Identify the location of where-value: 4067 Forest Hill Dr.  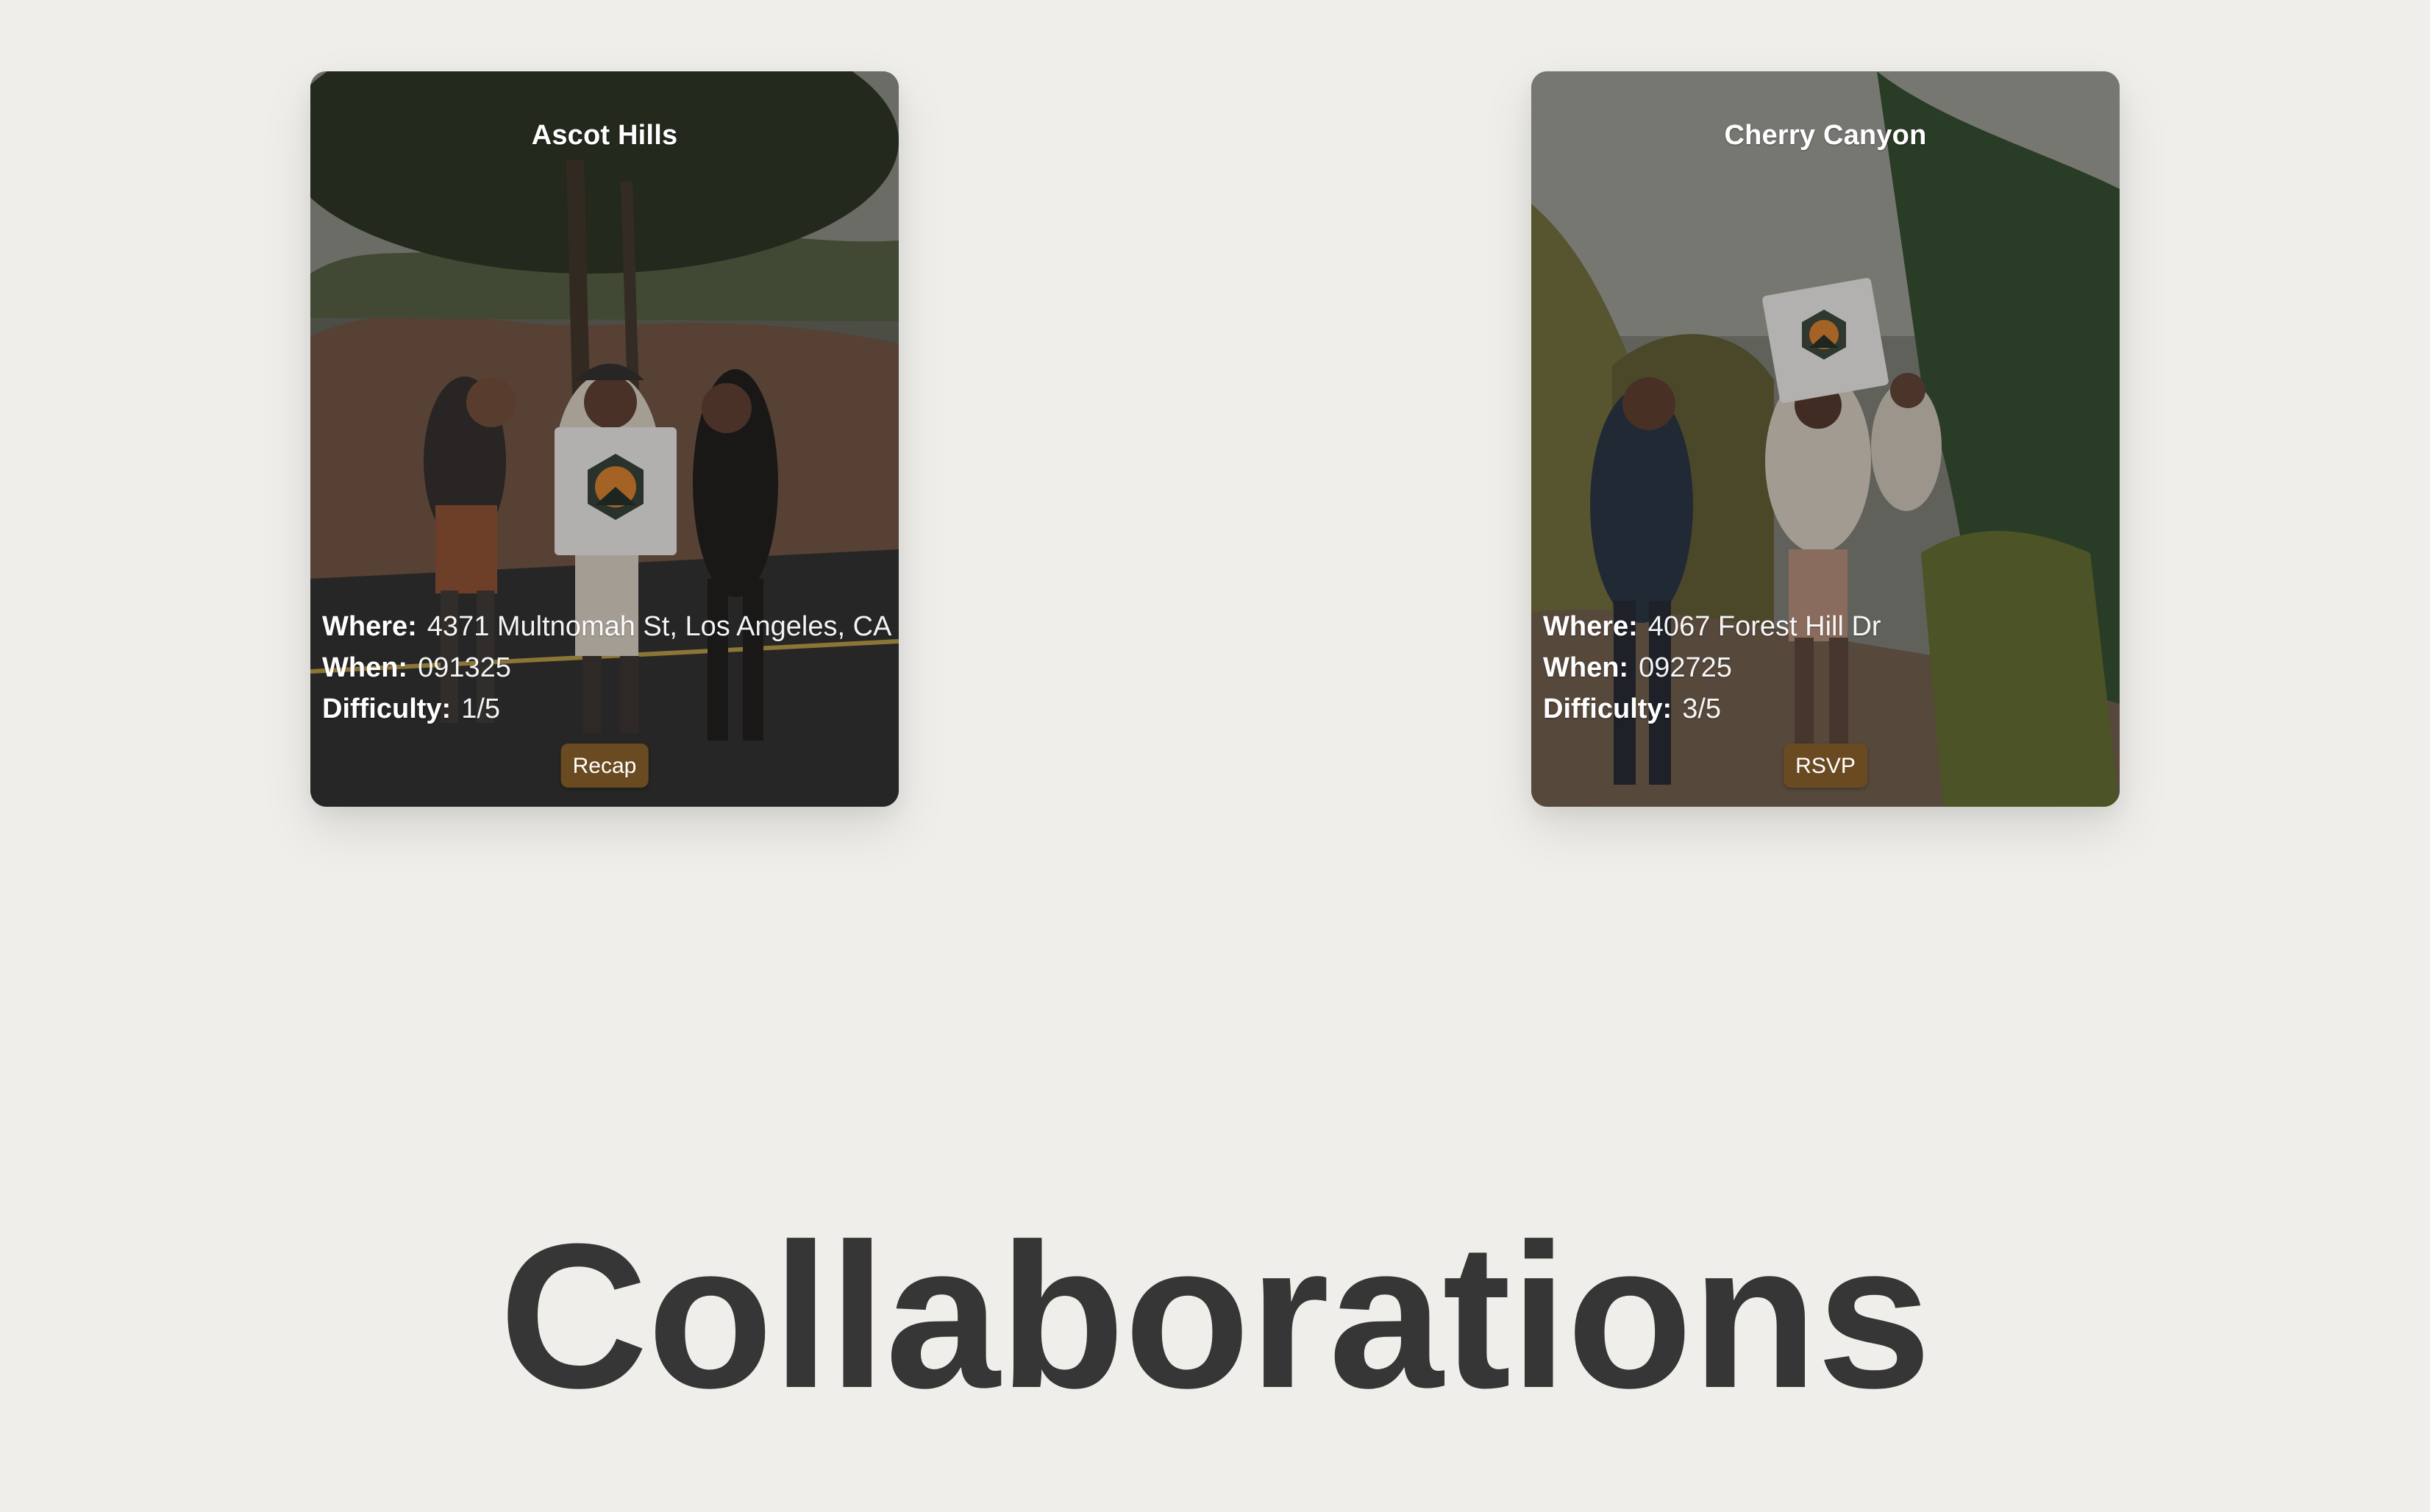
(1764, 626).